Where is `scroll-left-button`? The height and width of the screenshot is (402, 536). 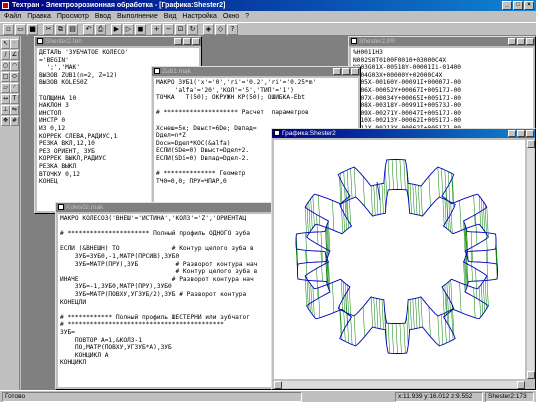 scroll-left-button is located at coordinates (278, 385).